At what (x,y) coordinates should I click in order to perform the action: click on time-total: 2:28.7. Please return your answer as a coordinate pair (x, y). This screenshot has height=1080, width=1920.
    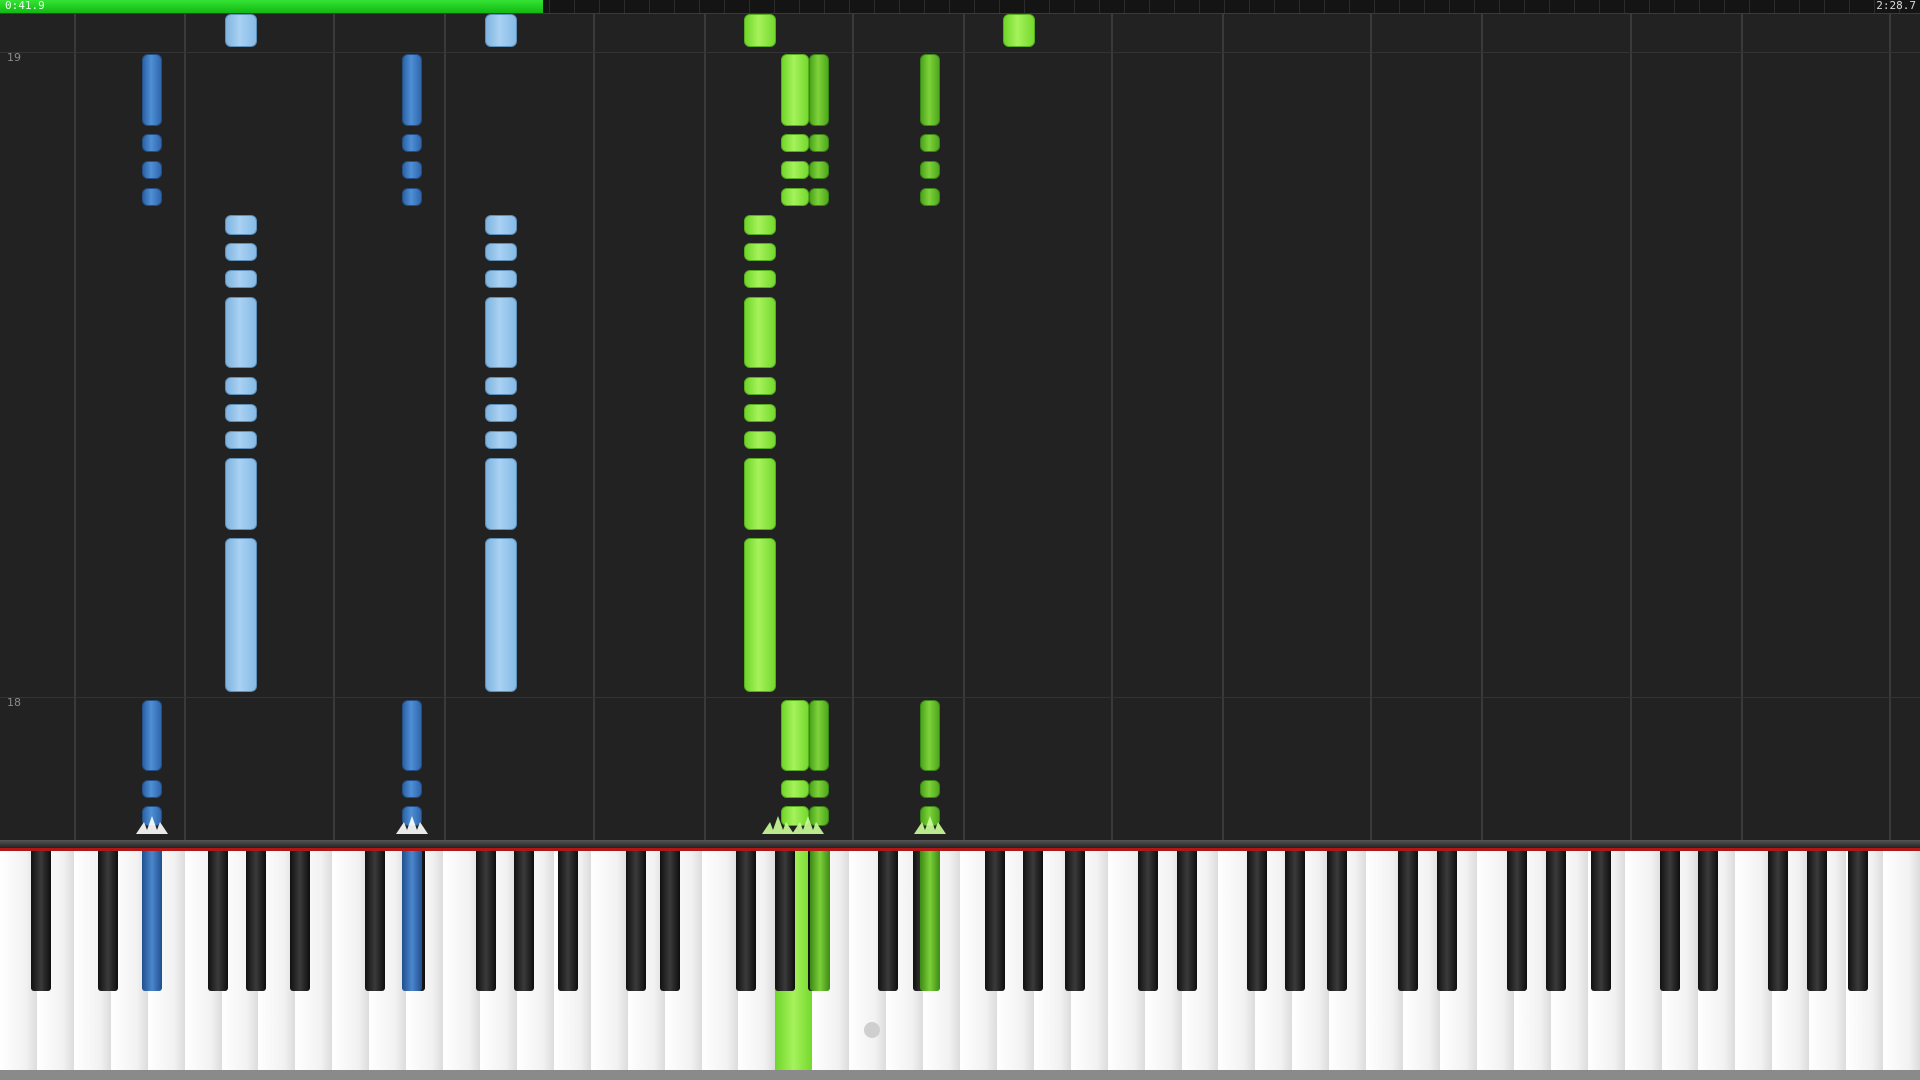
    Looking at the image, I should click on (1896, 6).